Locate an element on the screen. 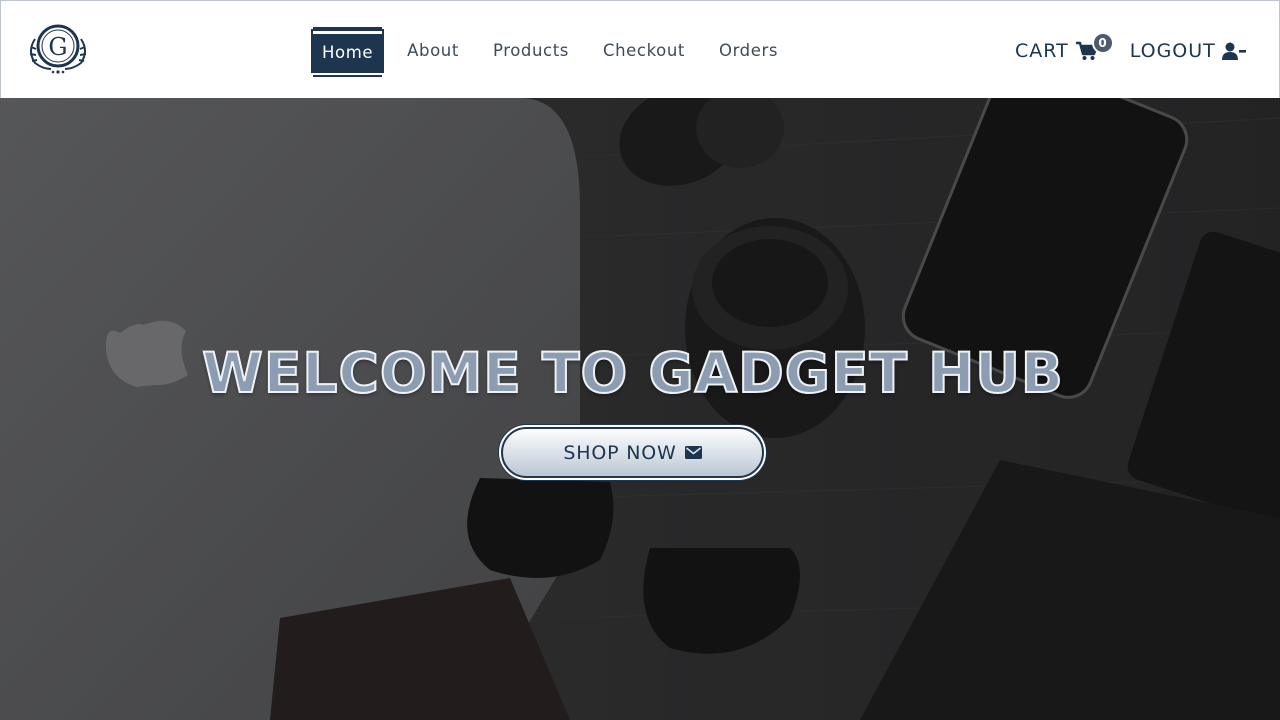 This screenshot has height=720, width=1280. envelope-icon is located at coordinates (693, 452).